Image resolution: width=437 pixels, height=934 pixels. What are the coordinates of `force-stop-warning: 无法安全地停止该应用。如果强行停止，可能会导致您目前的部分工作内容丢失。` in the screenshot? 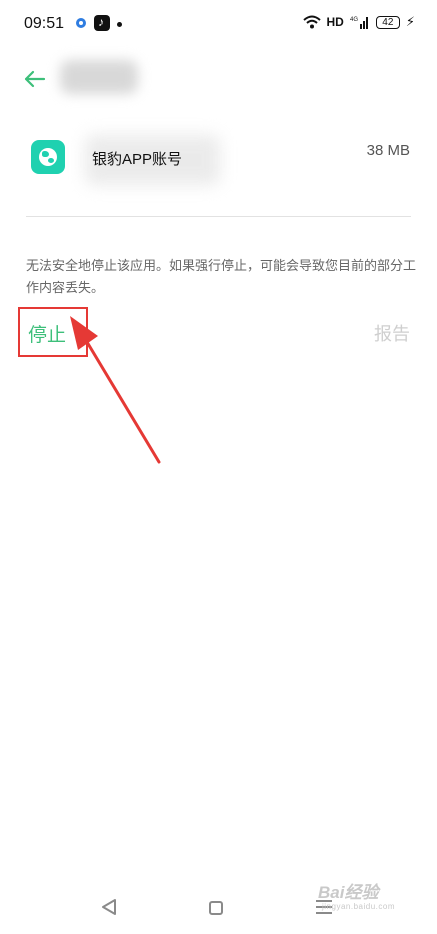 It's located at (221, 276).